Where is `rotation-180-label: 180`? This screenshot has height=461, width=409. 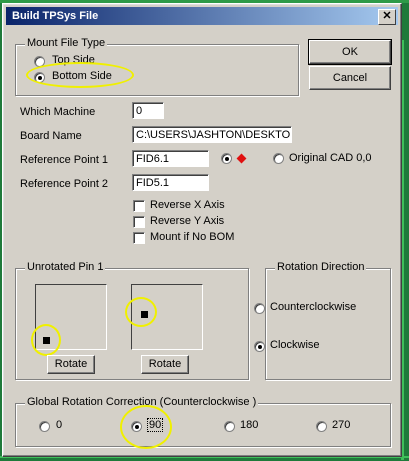 rotation-180-label: 180 is located at coordinates (249, 425).